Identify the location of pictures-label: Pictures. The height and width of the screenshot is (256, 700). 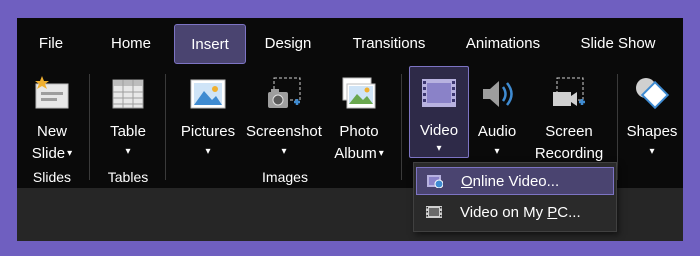
(208, 131).